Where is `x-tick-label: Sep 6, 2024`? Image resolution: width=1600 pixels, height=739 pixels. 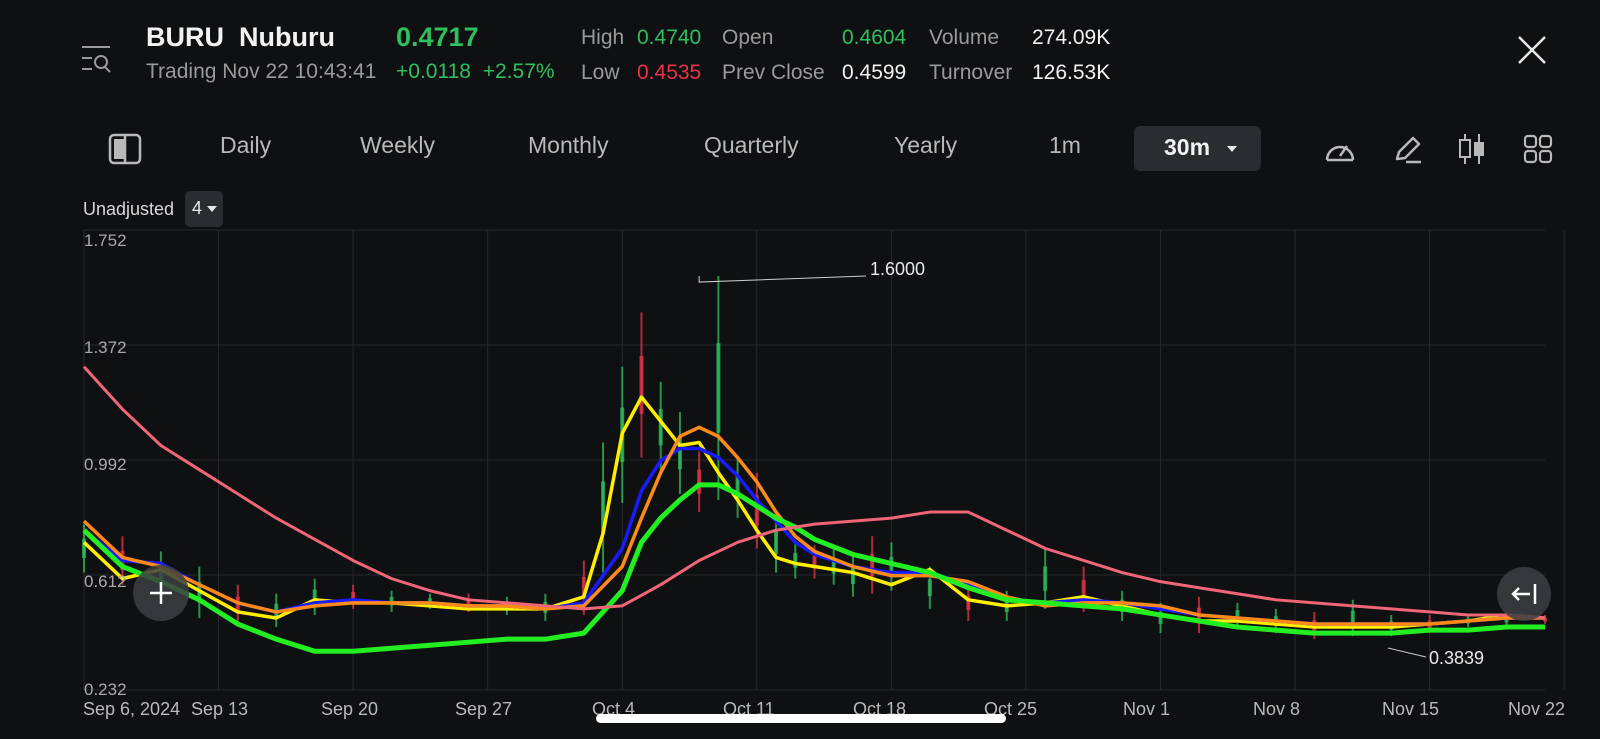
x-tick-label: Sep 6, 2024 is located at coordinates (132, 709).